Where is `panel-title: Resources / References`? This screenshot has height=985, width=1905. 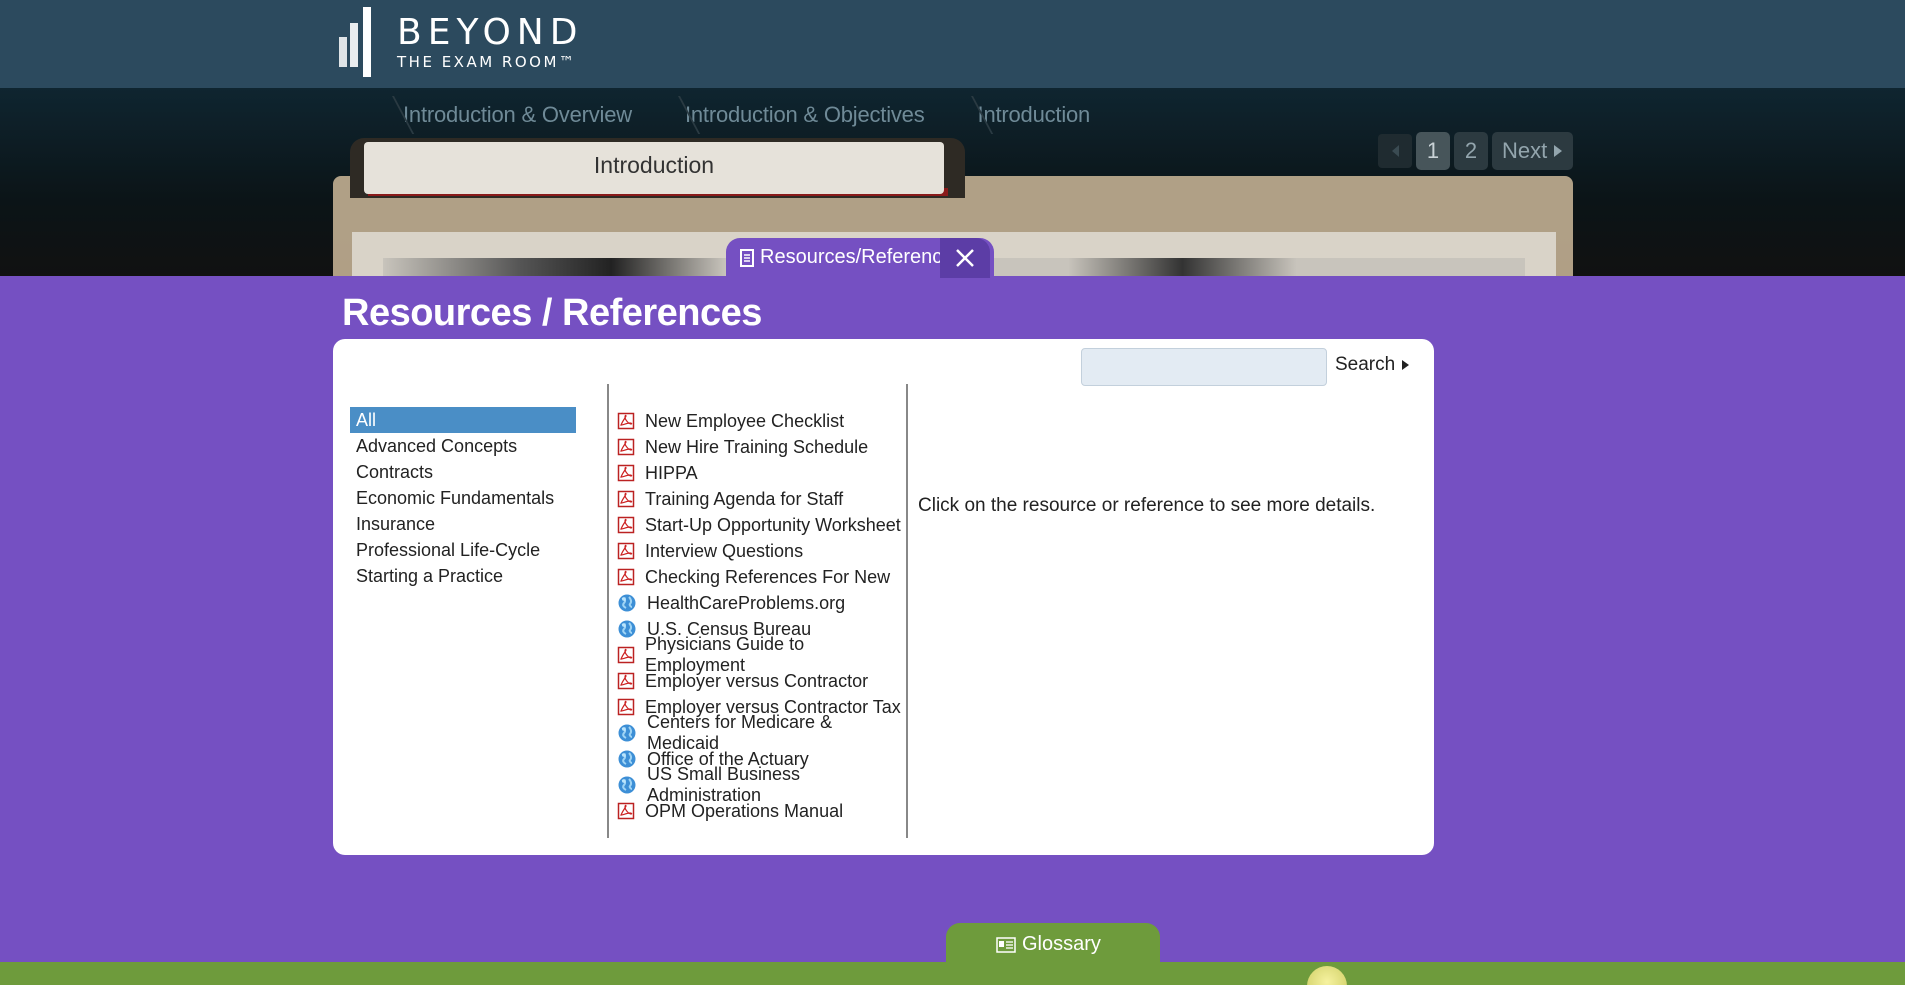 panel-title: Resources / References is located at coordinates (552, 313).